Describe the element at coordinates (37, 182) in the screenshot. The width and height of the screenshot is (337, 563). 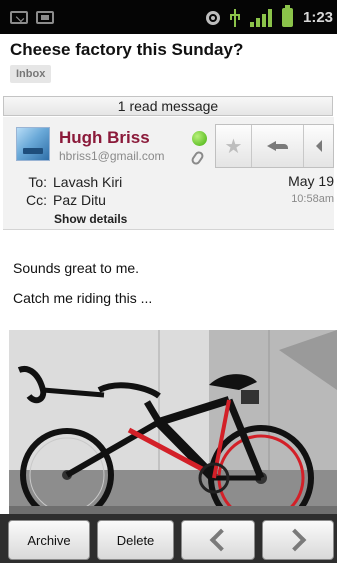
I see `to-label: To:` at that location.